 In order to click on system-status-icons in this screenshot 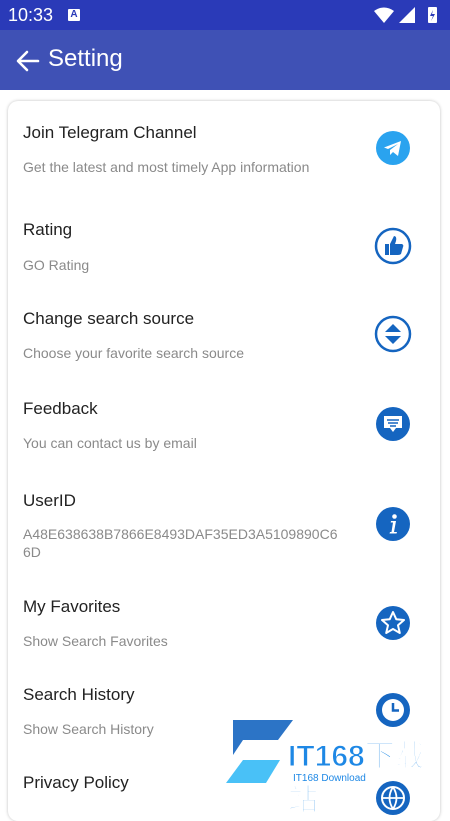, I will do `click(405, 15)`.